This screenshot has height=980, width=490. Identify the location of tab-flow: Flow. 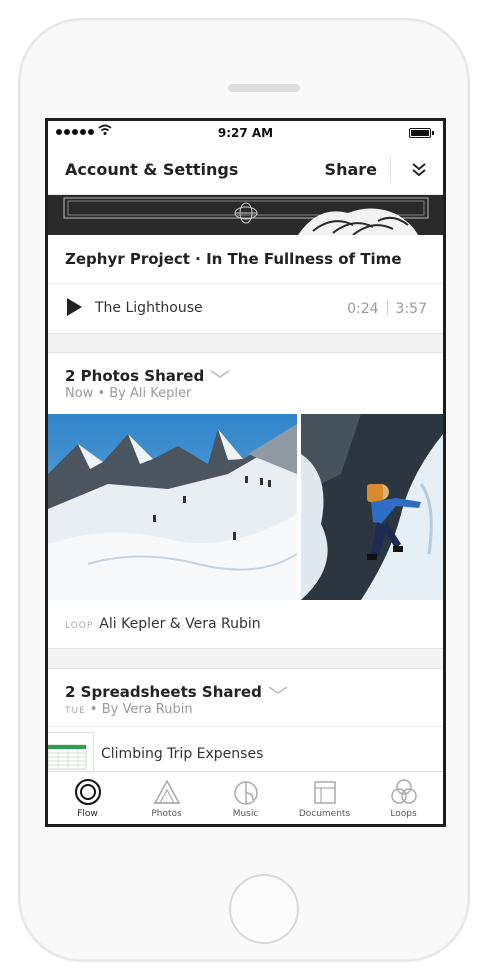
(87, 798).